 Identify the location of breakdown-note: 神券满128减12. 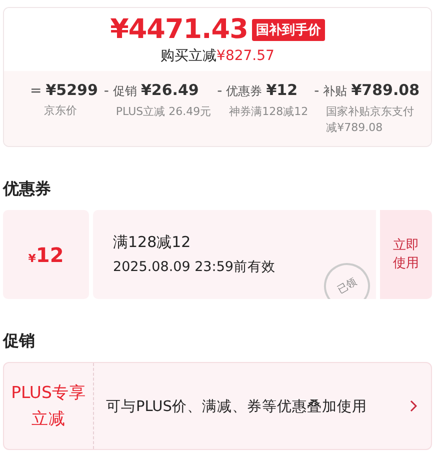
(268, 112).